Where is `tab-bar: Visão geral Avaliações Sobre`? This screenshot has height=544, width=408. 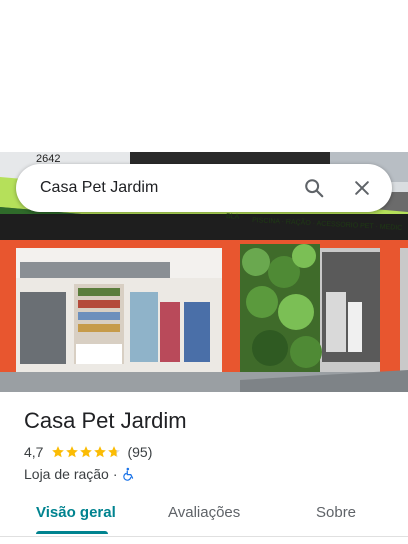 tab-bar: Visão geral Avaliações Sobre is located at coordinates (204, 518).